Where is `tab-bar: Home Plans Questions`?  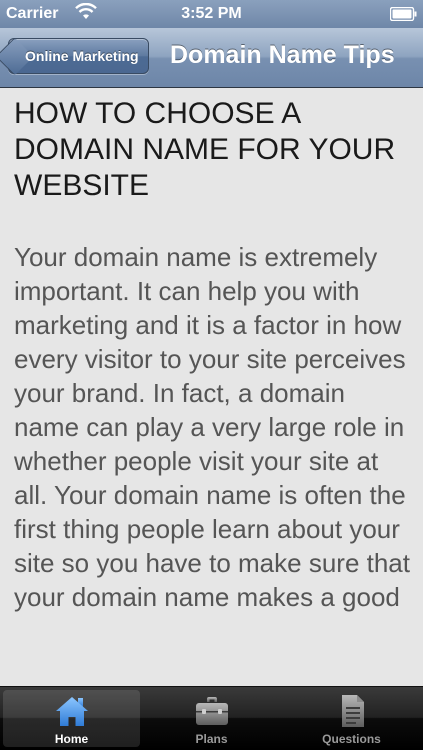
tab-bar: Home Plans Questions is located at coordinates (211, 718).